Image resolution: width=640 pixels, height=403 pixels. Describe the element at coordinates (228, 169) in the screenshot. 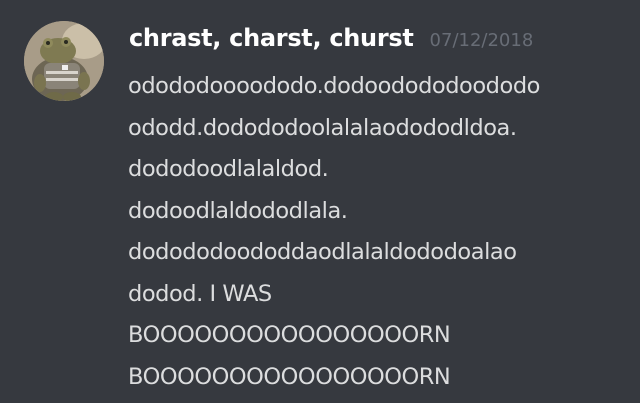

I see `message-line: dododoodlalaldod.` at that location.